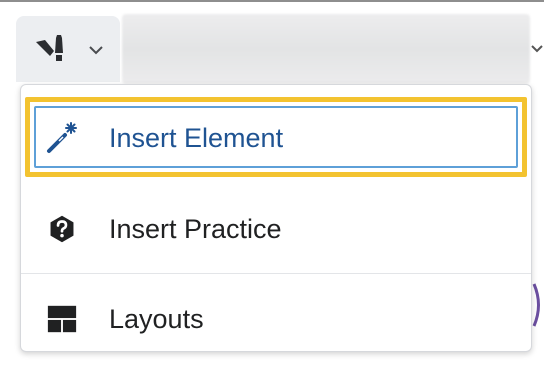 This screenshot has width=544, height=366. What do you see at coordinates (62, 319) in the screenshot?
I see `layout-grid-icon` at bounding box center [62, 319].